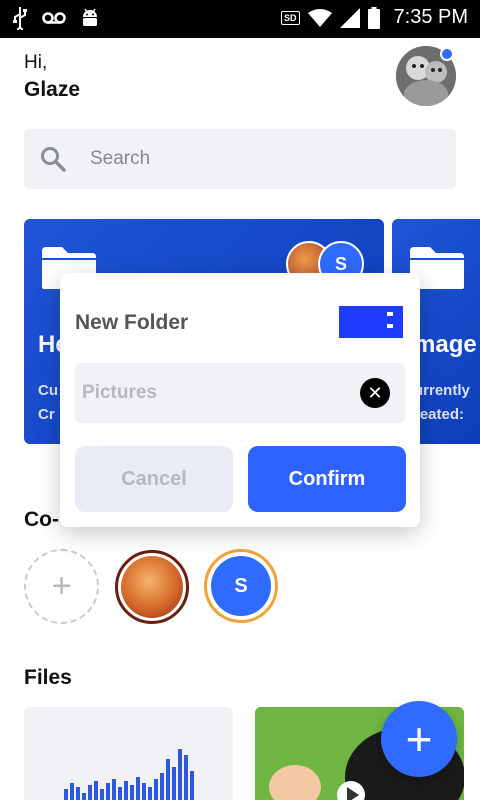  I want to click on wifi-icon, so click(319, 17).